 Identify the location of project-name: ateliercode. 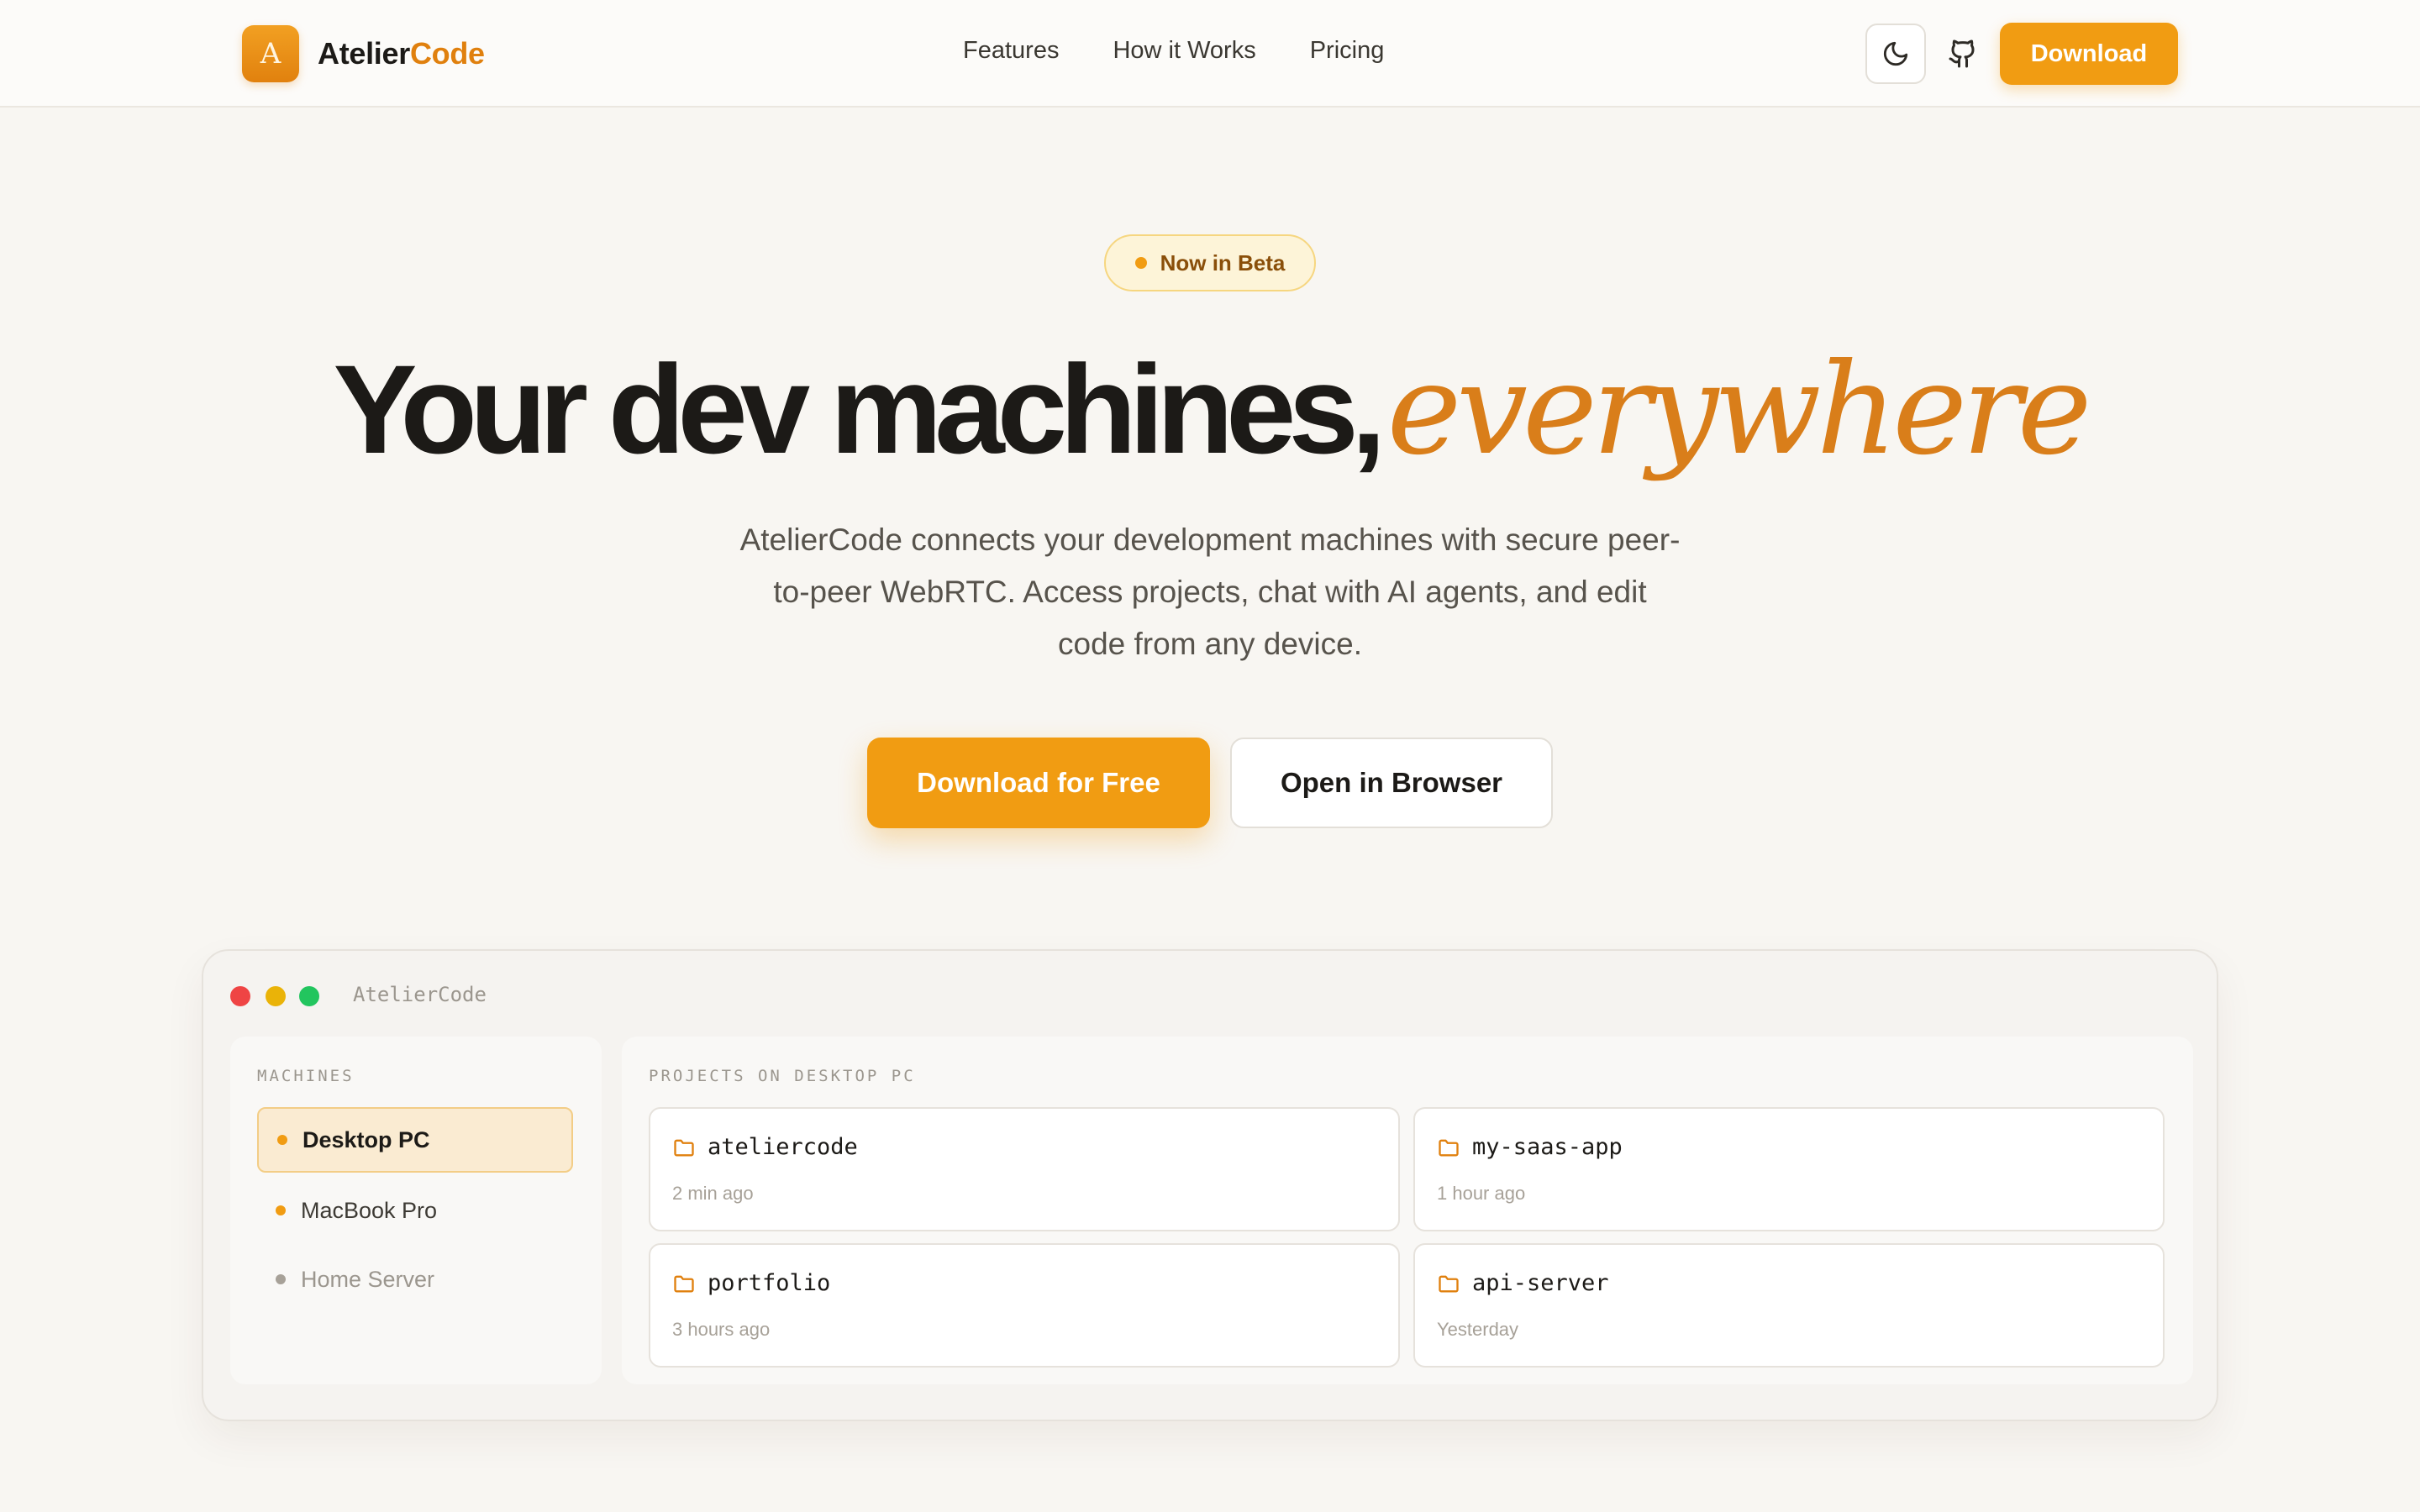
(783, 1147).